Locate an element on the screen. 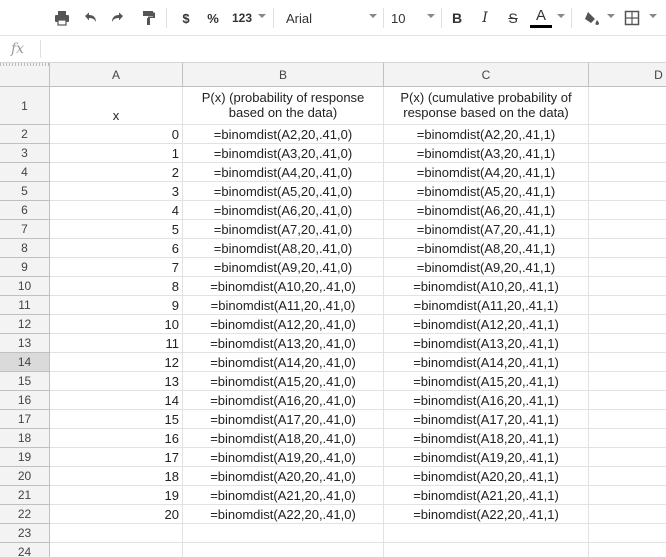 This screenshot has width=666, height=557. borders-icon is located at coordinates (632, 18).